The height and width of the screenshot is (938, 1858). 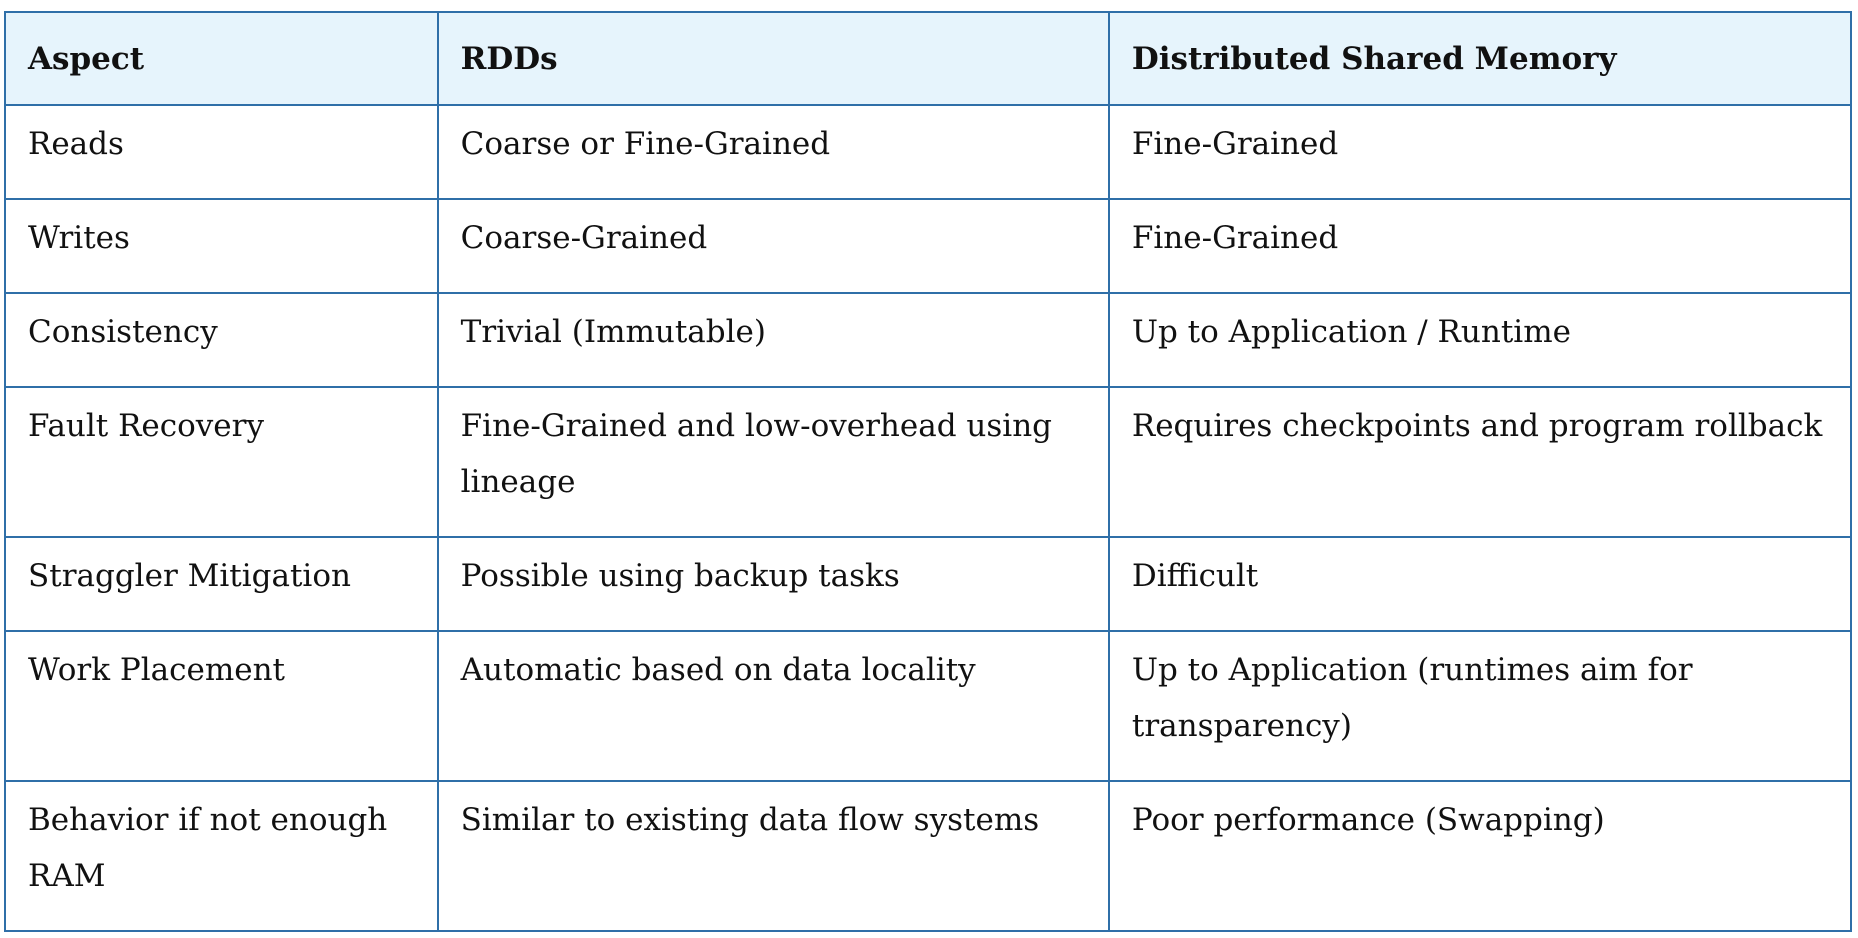 I want to click on table-row: Writes Coarse-Grained Fine-Grained, so click(x=928, y=246).